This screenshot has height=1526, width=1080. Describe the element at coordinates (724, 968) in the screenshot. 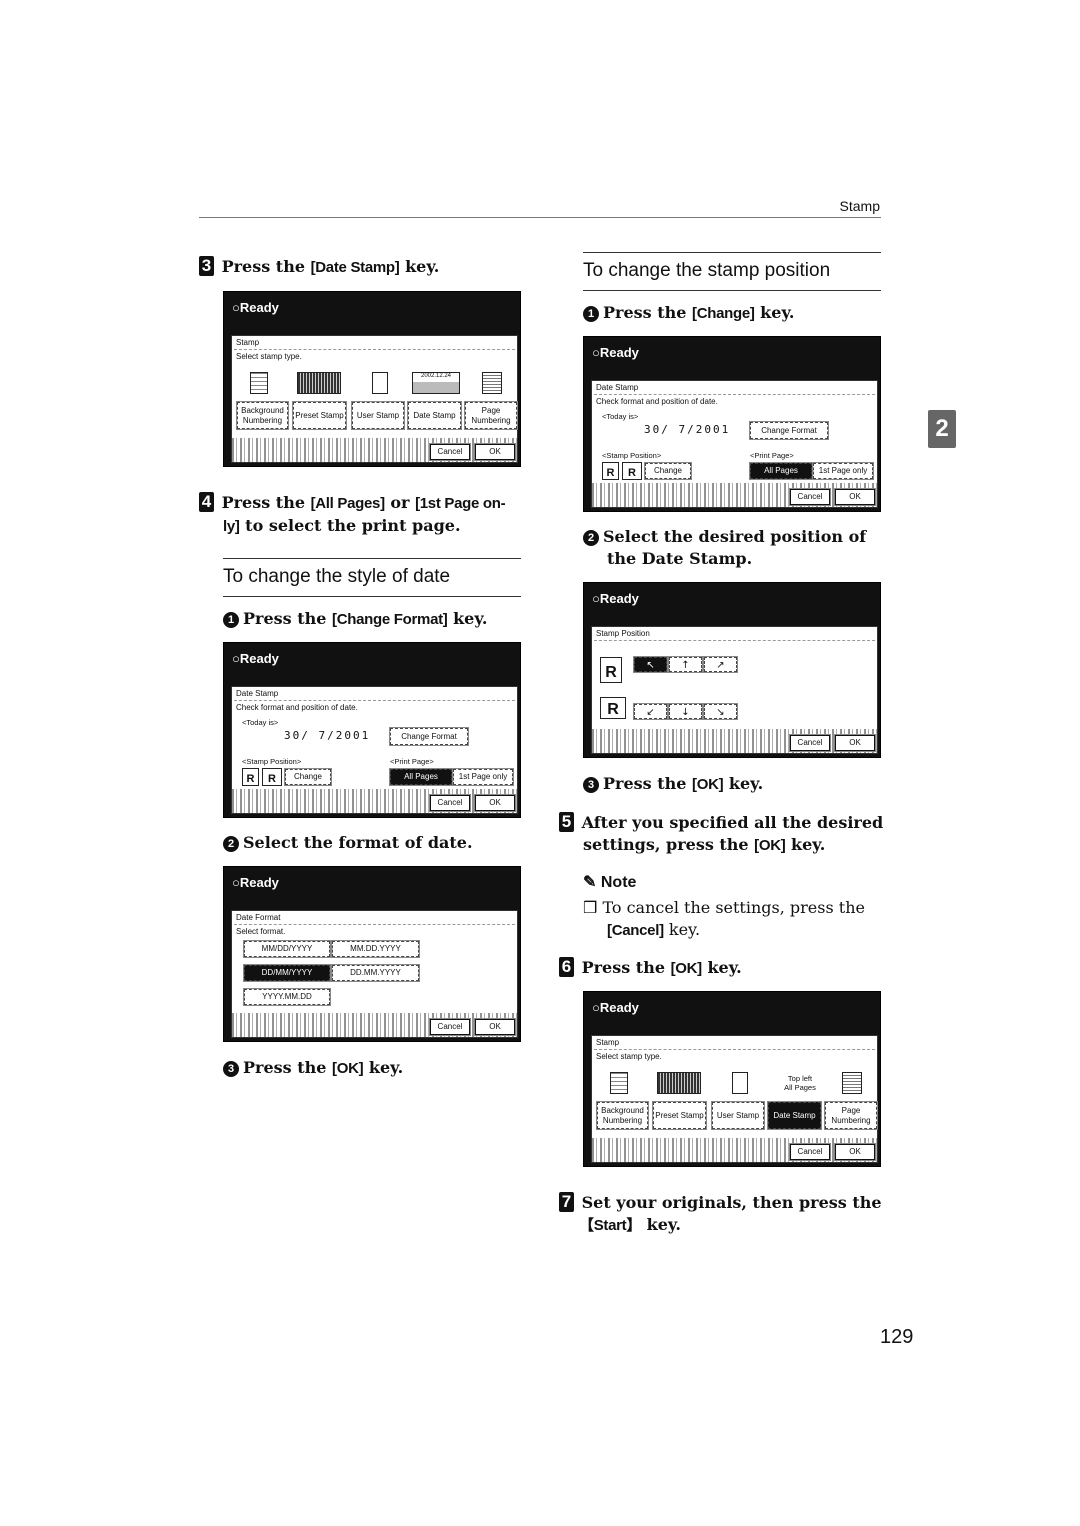

I see `step-6: 6 Press the [OK] key.` at that location.